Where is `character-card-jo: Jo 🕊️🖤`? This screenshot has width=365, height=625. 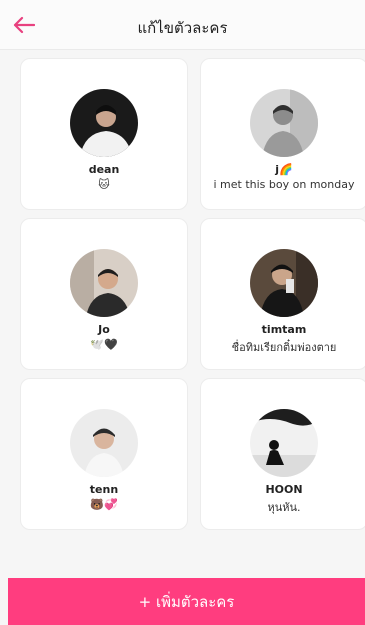
character-card-jo: Jo 🕊️🖤 is located at coordinates (104, 294).